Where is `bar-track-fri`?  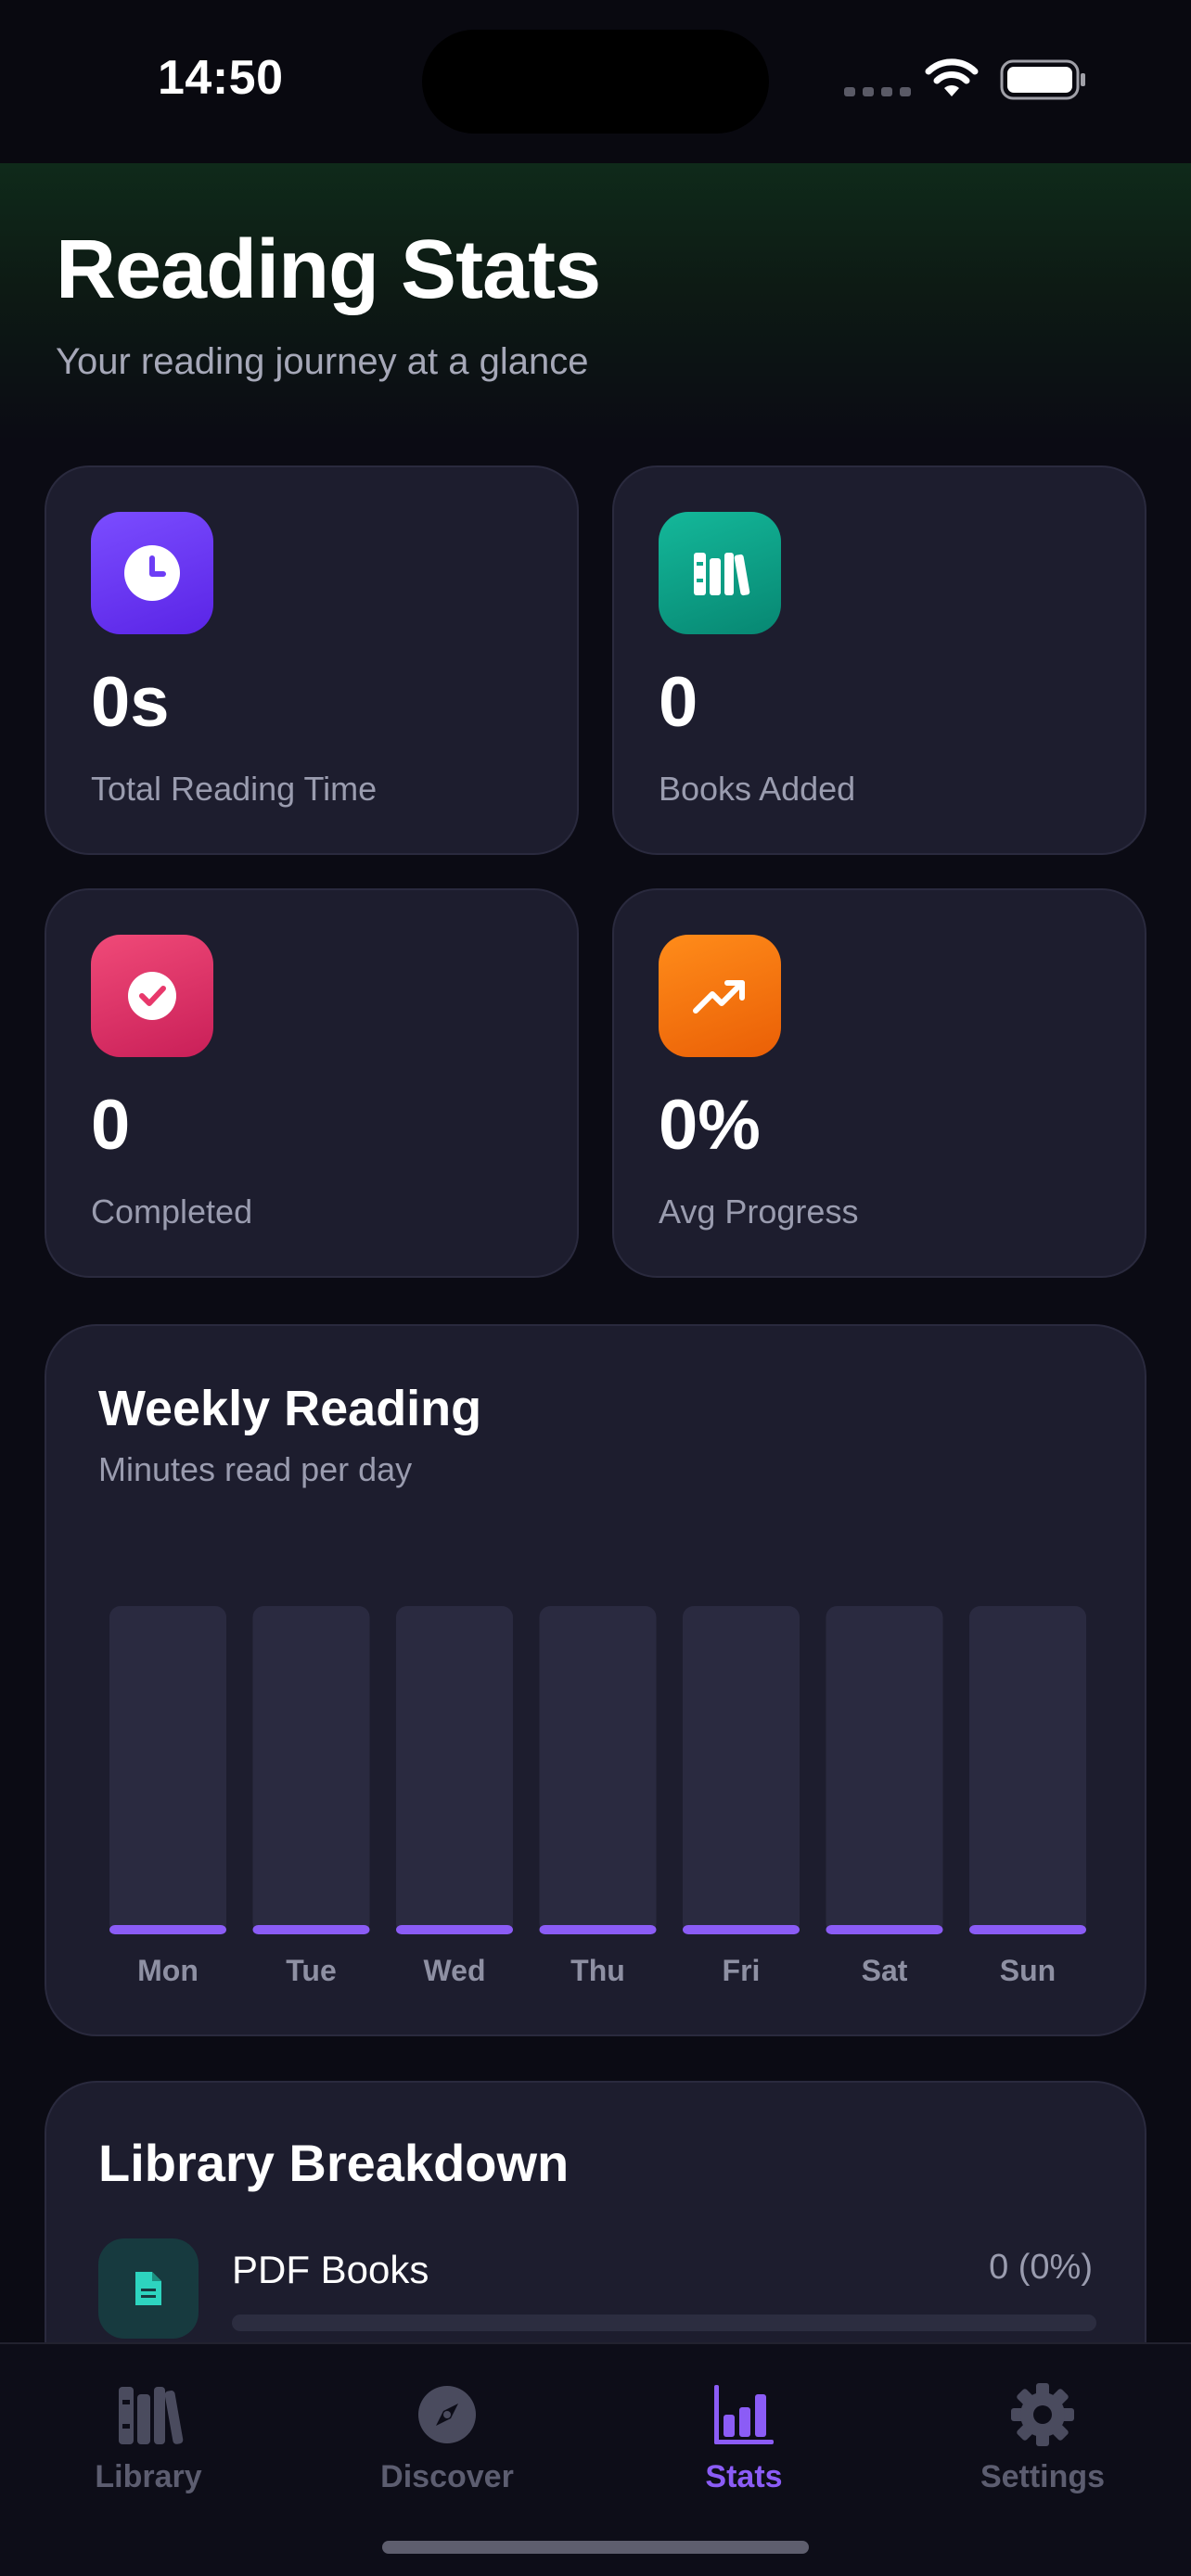
bar-track-fri is located at coordinates (741, 1770).